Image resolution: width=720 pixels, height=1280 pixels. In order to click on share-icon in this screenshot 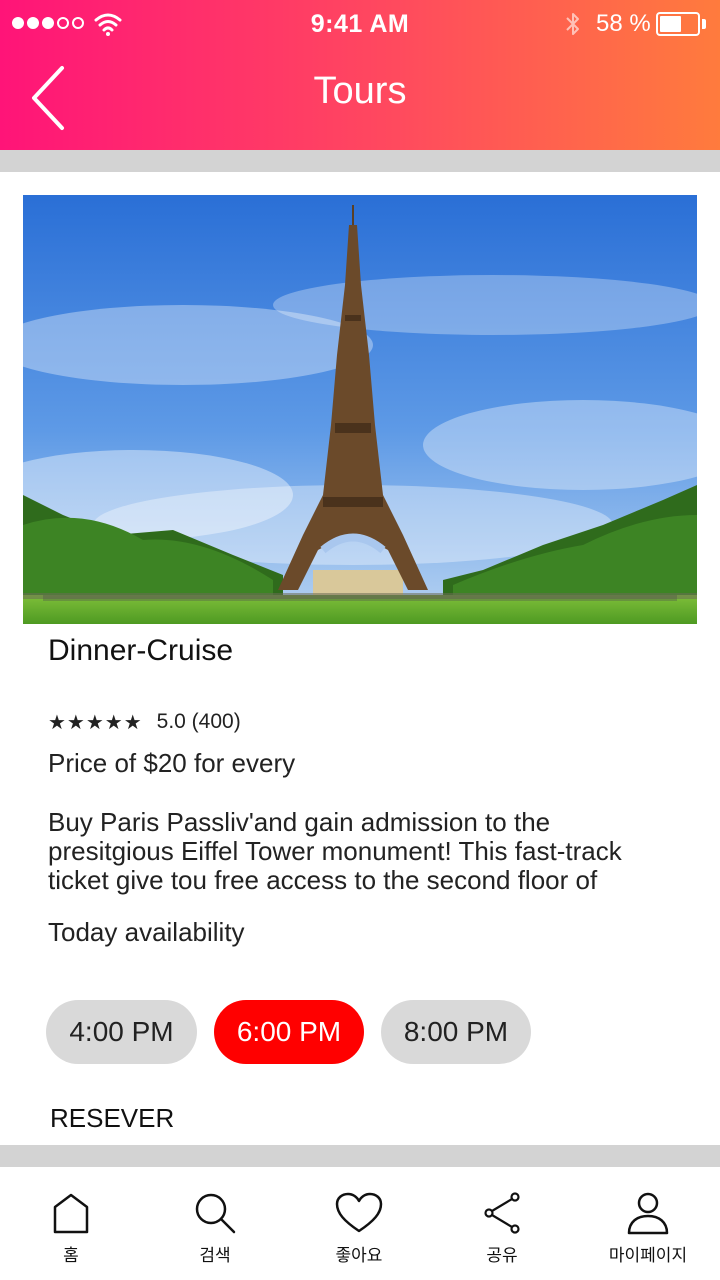, I will do `click(502, 1213)`.